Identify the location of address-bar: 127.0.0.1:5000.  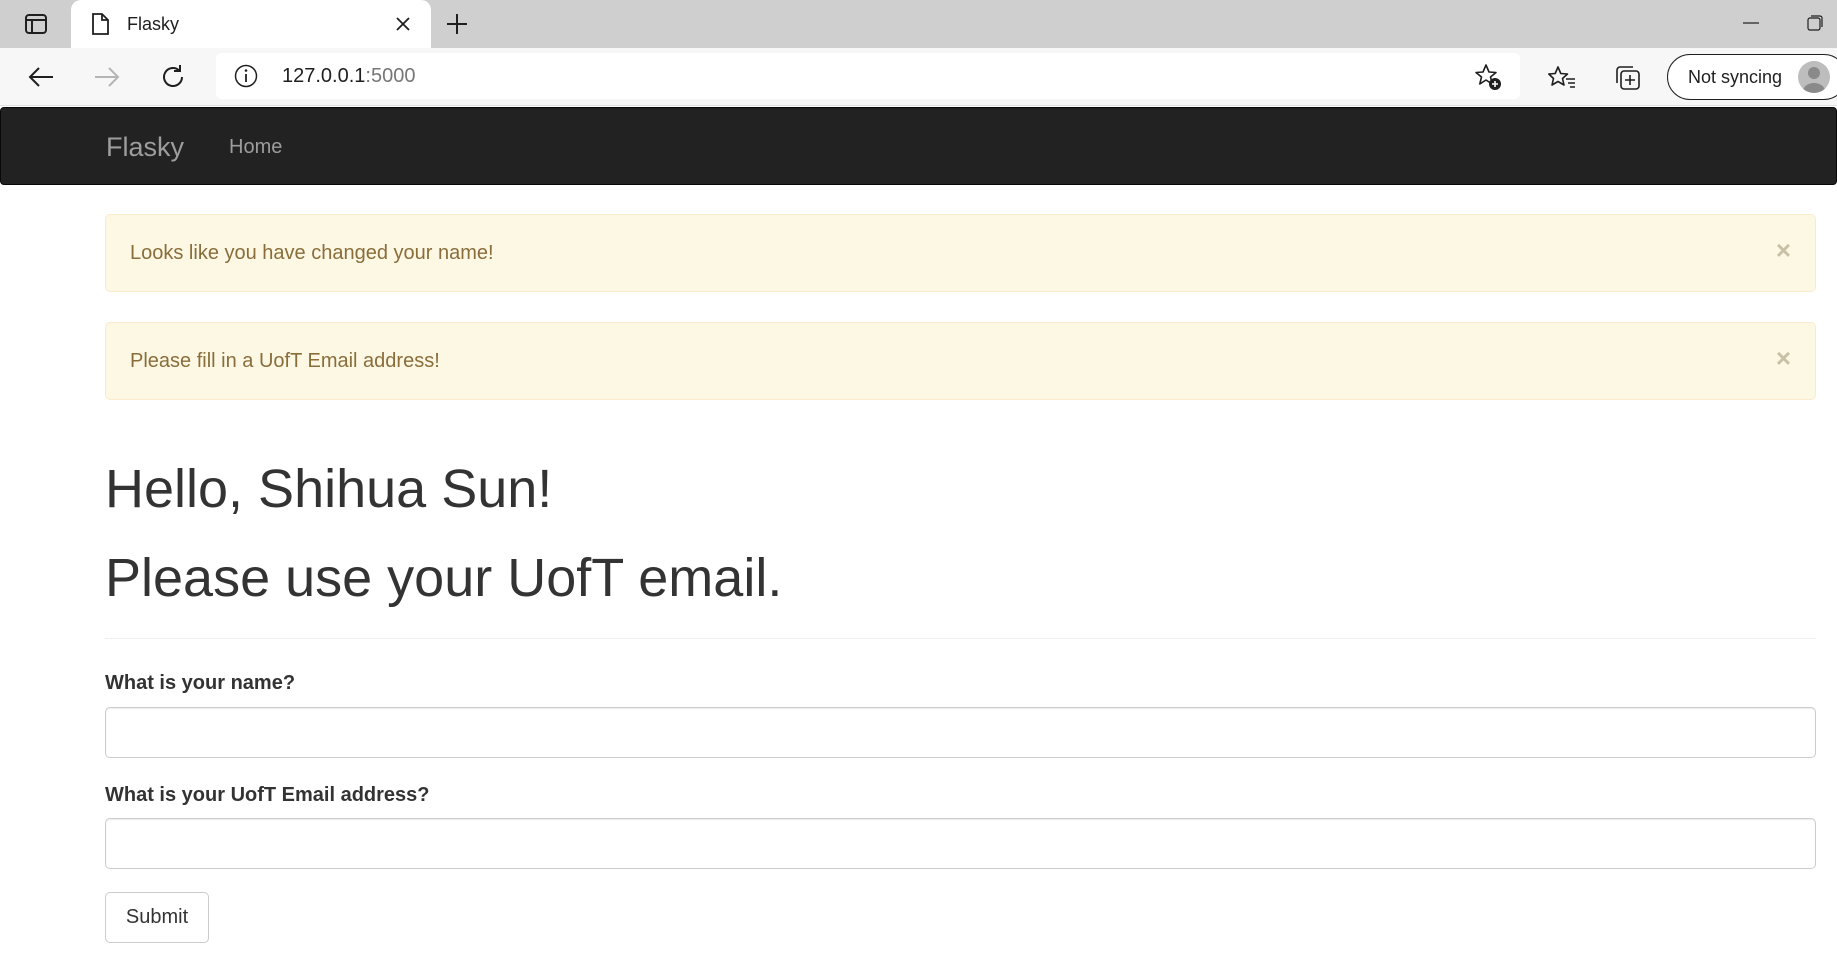
(868, 76).